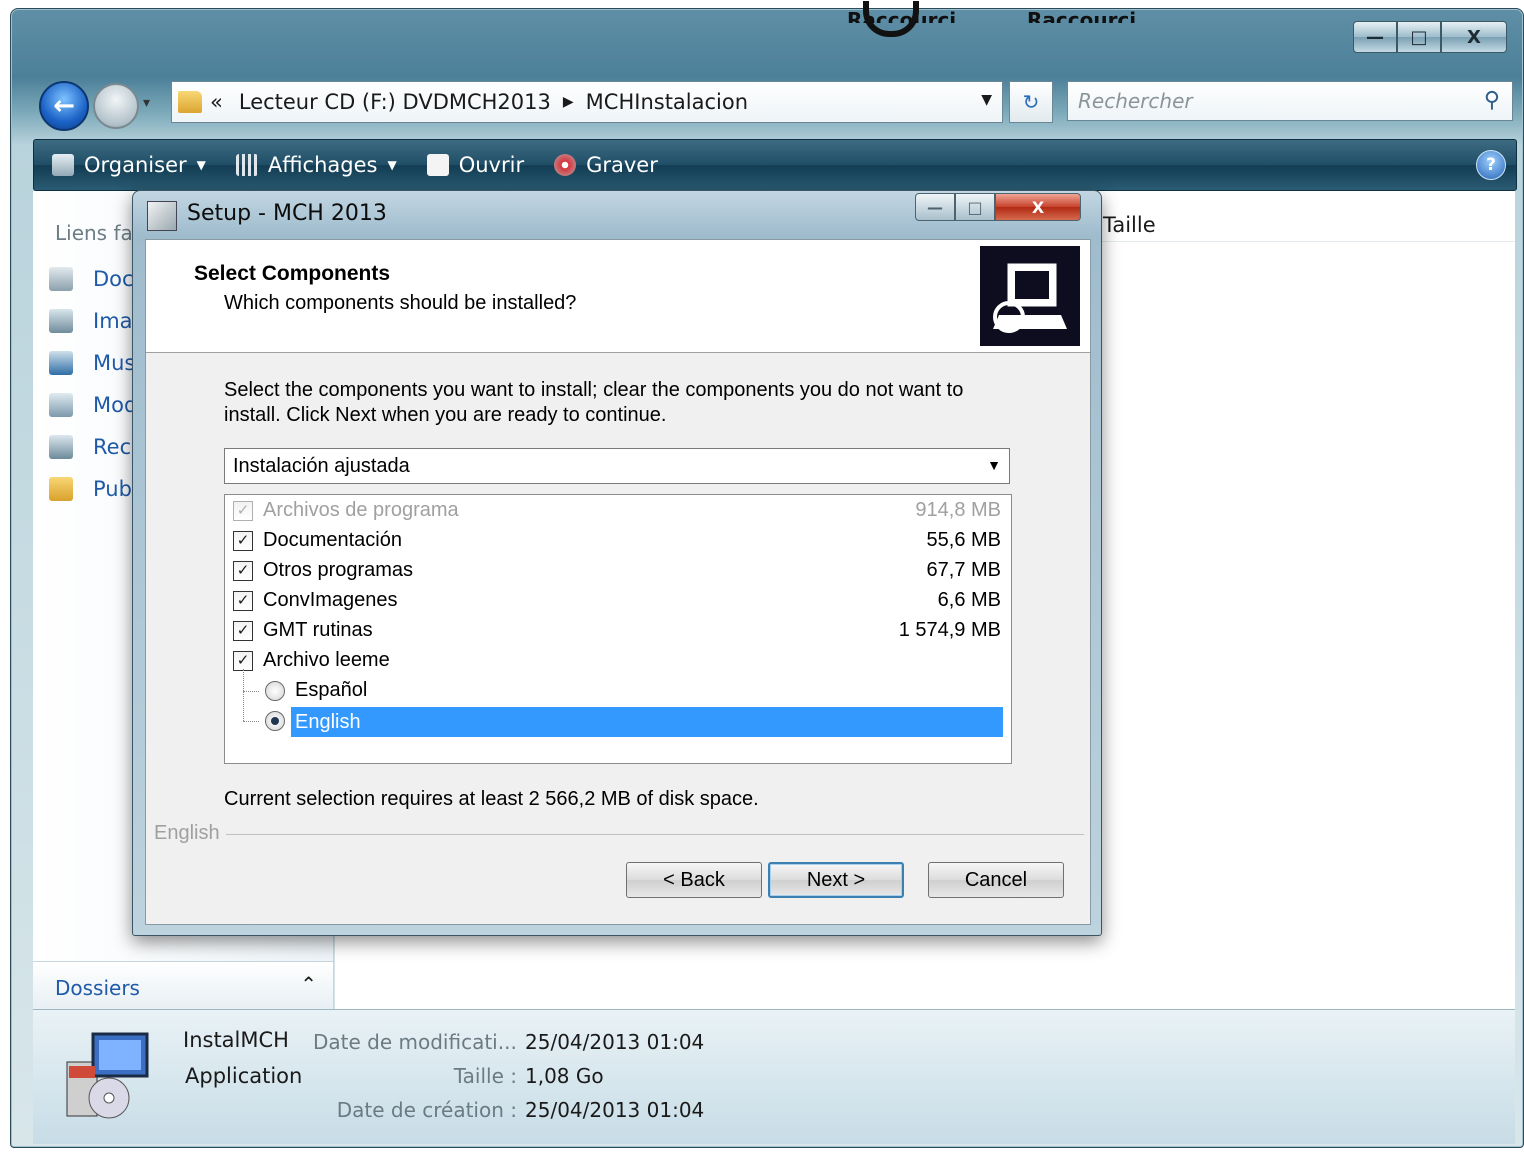 Image resolution: width=1524 pixels, height=1160 pixels. Describe the element at coordinates (565, 165) in the screenshot. I see `disc-burn-icon` at that location.